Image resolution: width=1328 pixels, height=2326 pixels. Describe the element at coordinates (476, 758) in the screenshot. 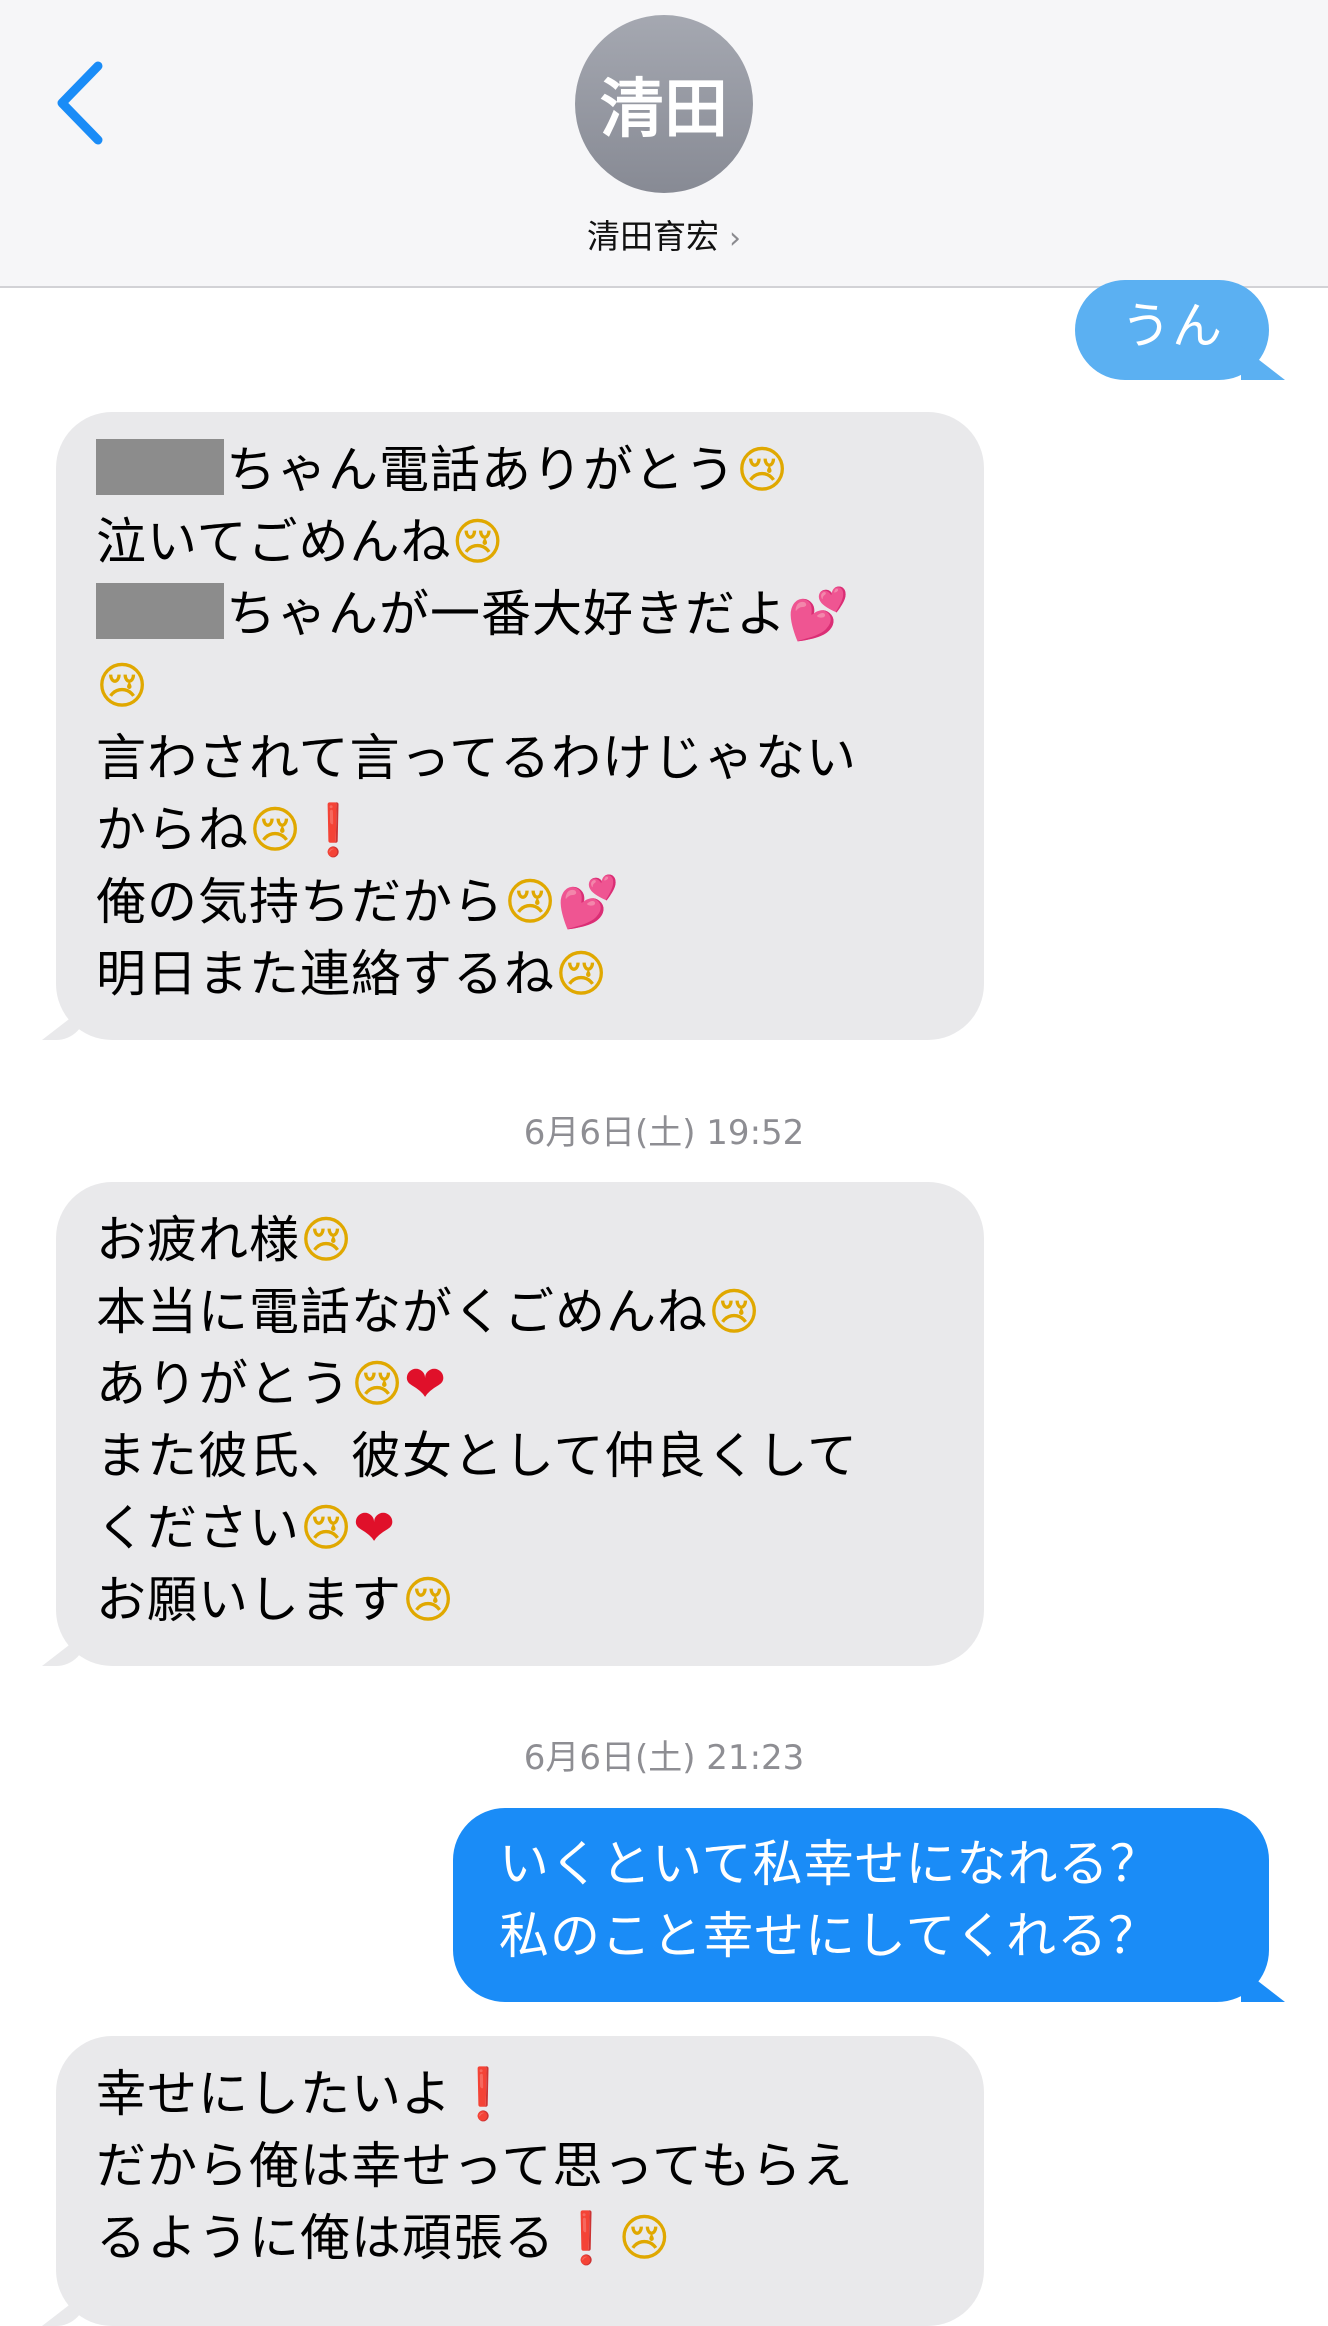

I see `message-line: 言わされて言ってるわけじゃない` at that location.